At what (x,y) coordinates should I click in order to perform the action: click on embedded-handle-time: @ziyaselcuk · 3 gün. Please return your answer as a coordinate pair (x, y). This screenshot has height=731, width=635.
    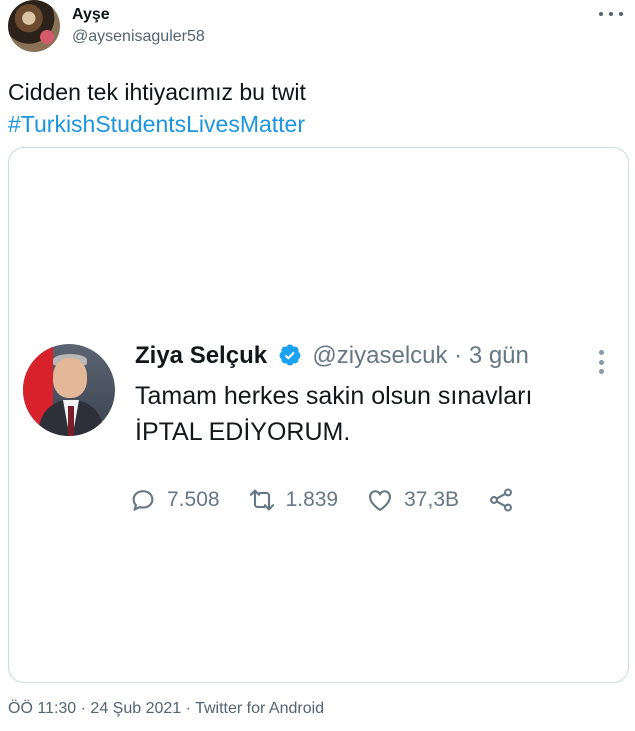
    Looking at the image, I should click on (420, 355).